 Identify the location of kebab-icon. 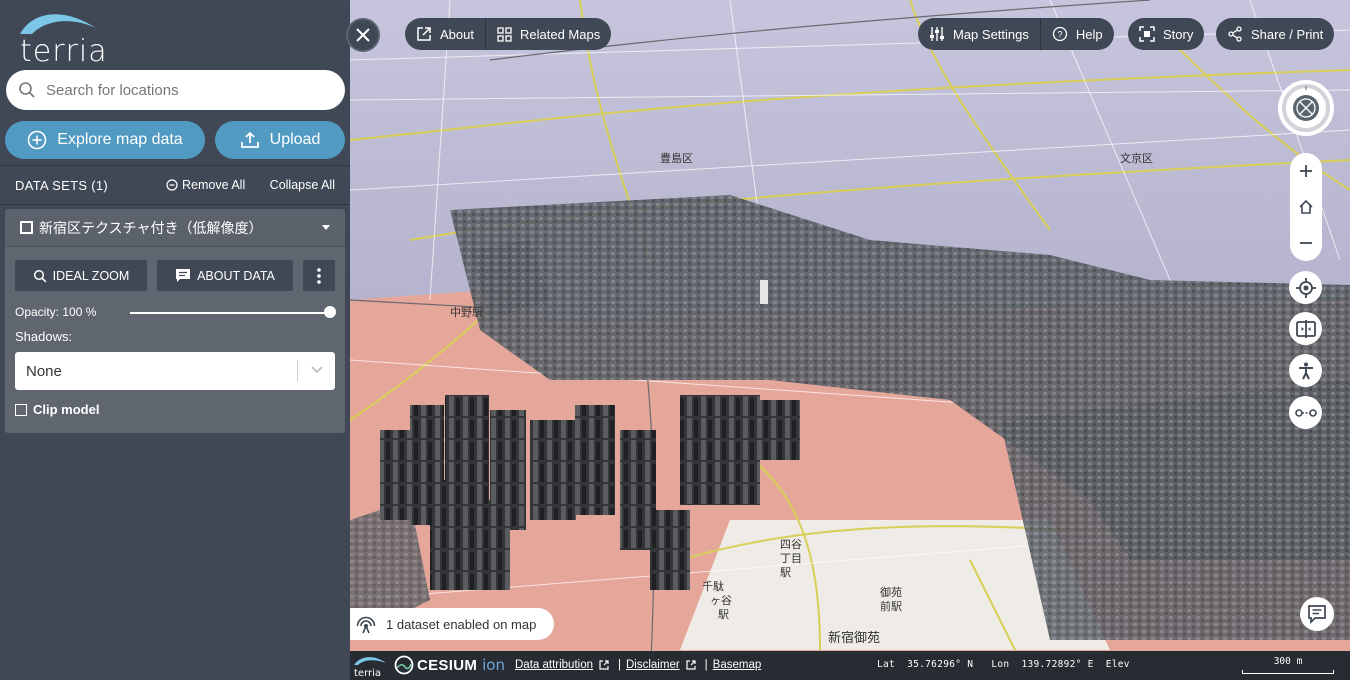
(319, 275).